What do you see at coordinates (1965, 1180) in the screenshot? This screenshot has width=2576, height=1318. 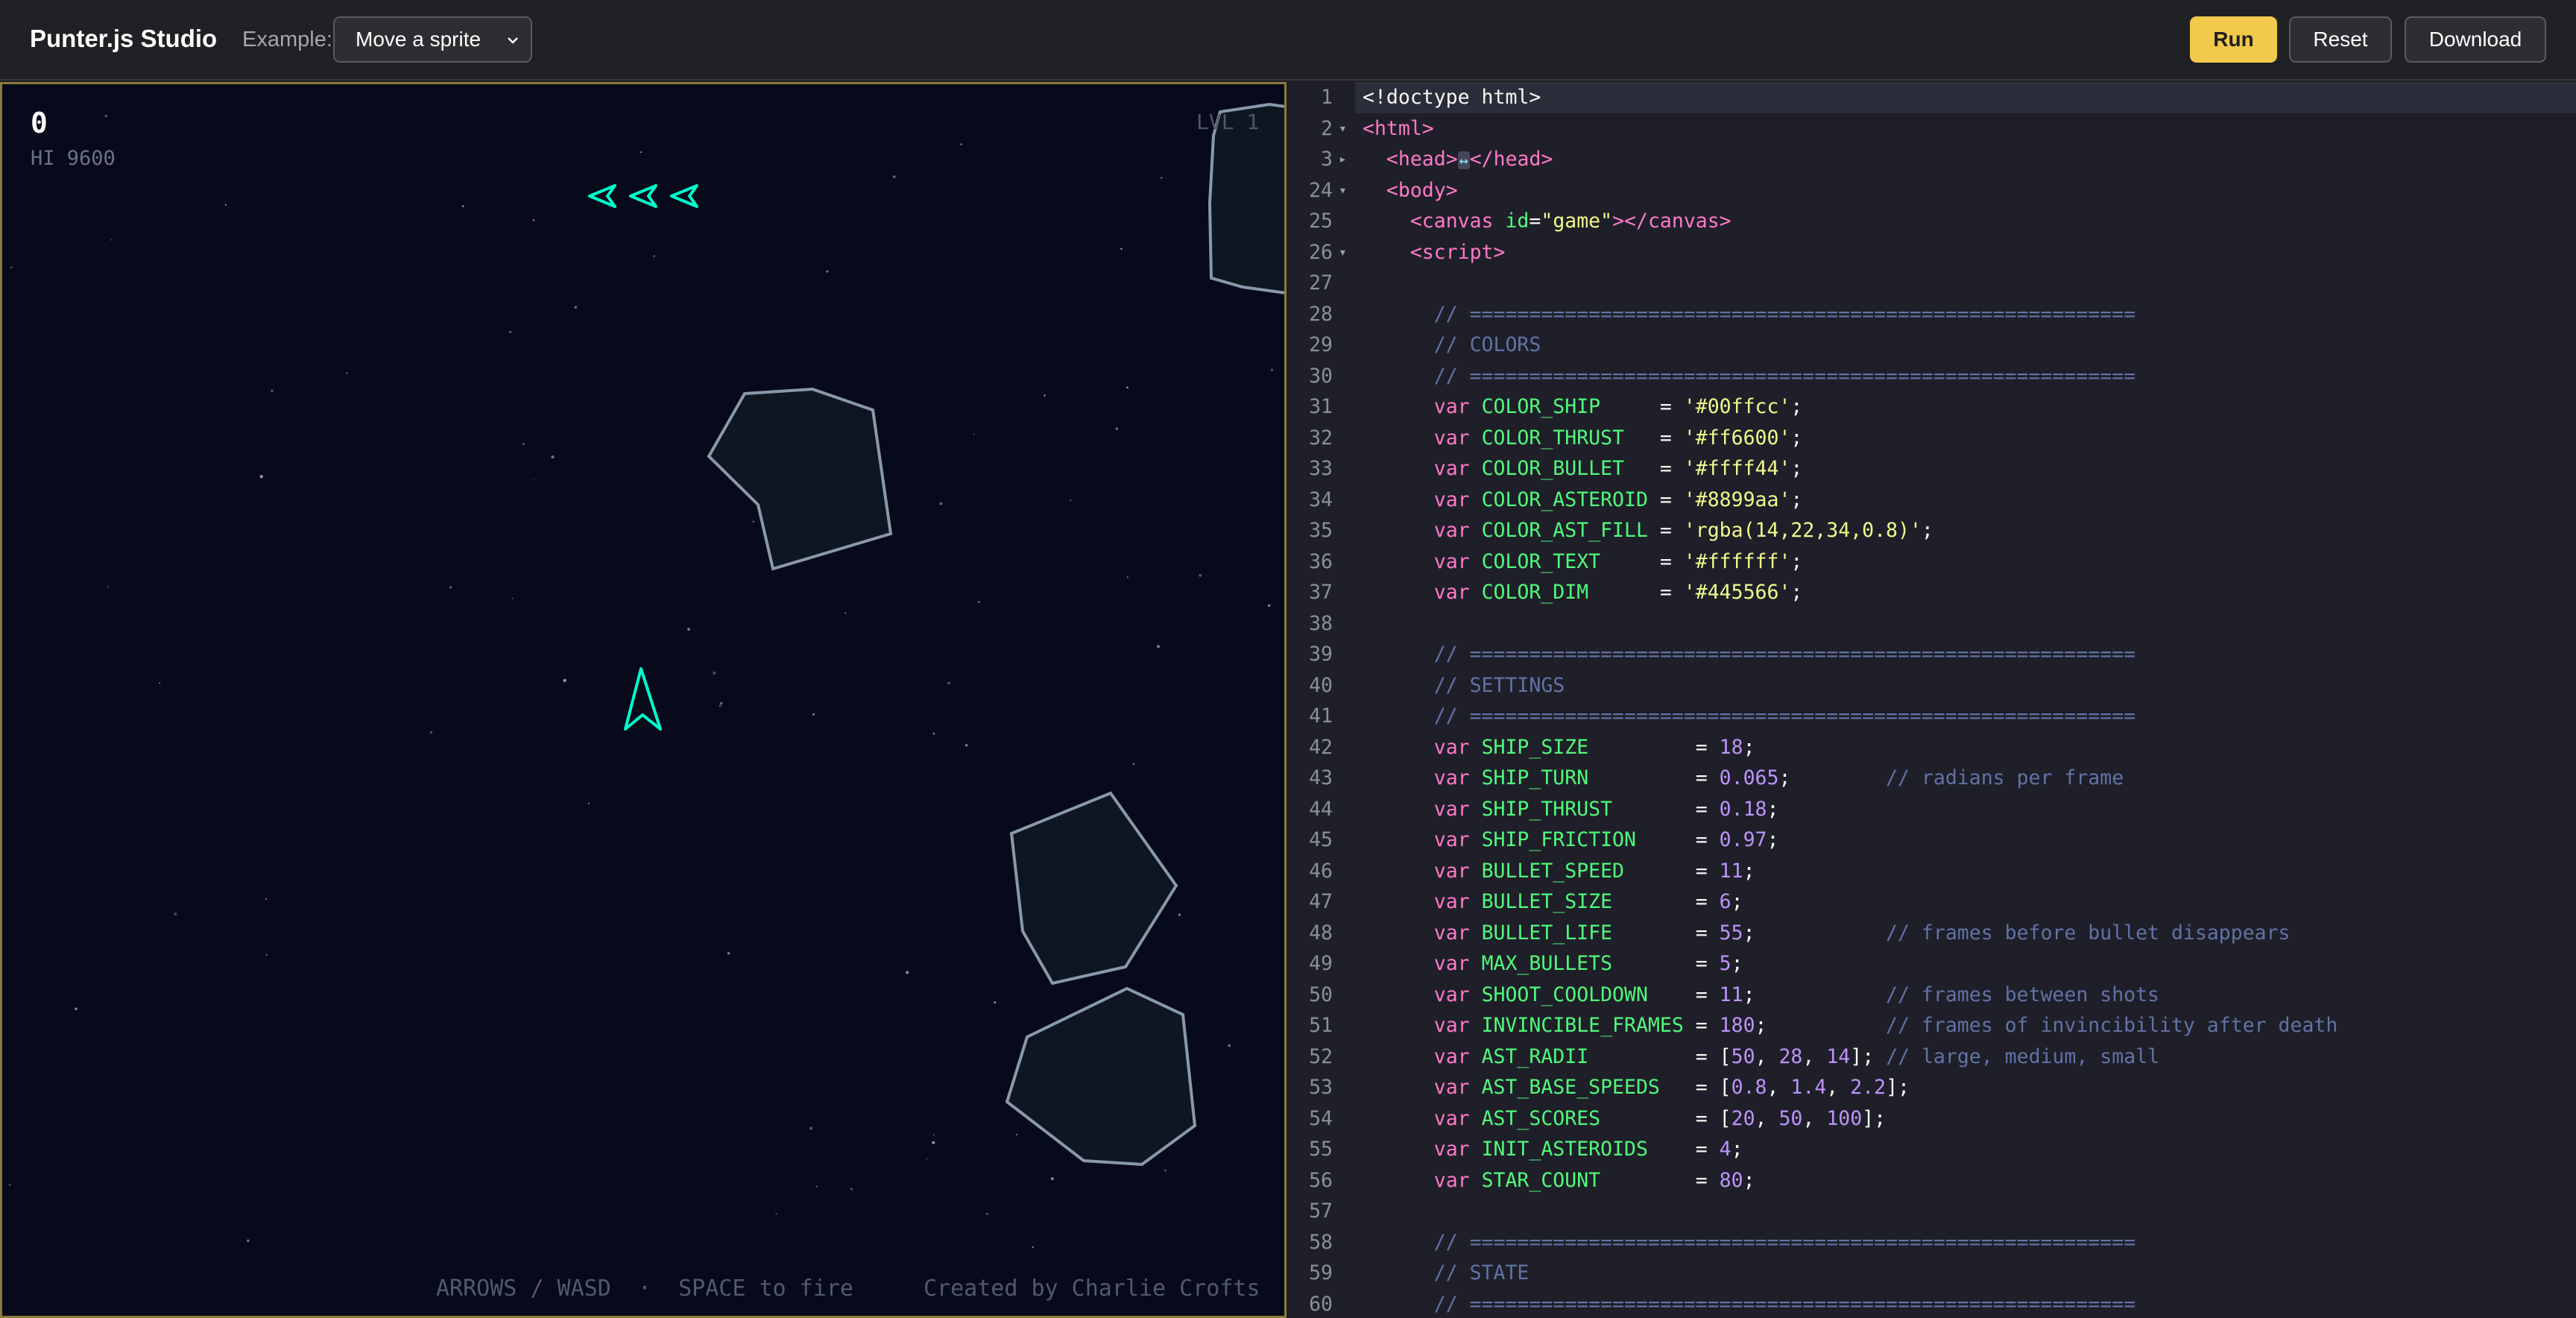 I see `code-line: var STAR_COUNT = 80;` at bounding box center [1965, 1180].